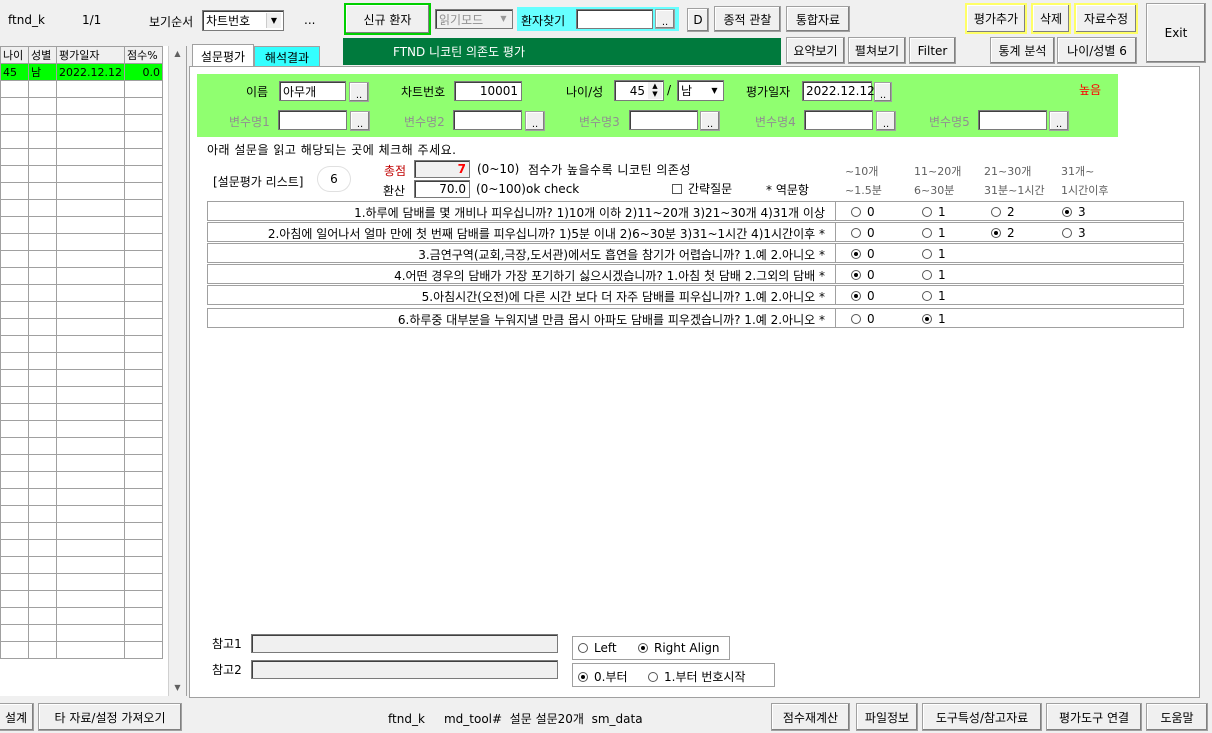 This screenshot has height=733, width=1212. What do you see at coordinates (877, 50) in the screenshot?
I see `expand-button: 펼쳐보기` at bounding box center [877, 50].